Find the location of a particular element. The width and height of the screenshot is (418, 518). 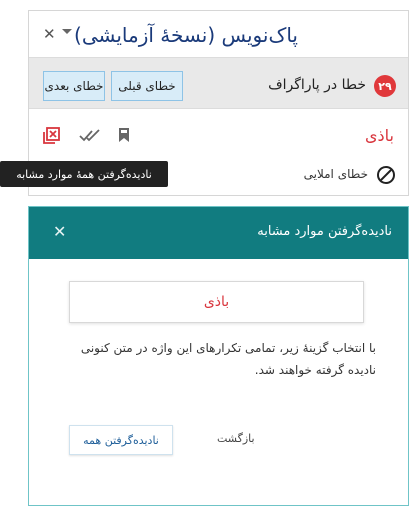

dialog-close-icon: ✕ is located at coordinates (59, 231).